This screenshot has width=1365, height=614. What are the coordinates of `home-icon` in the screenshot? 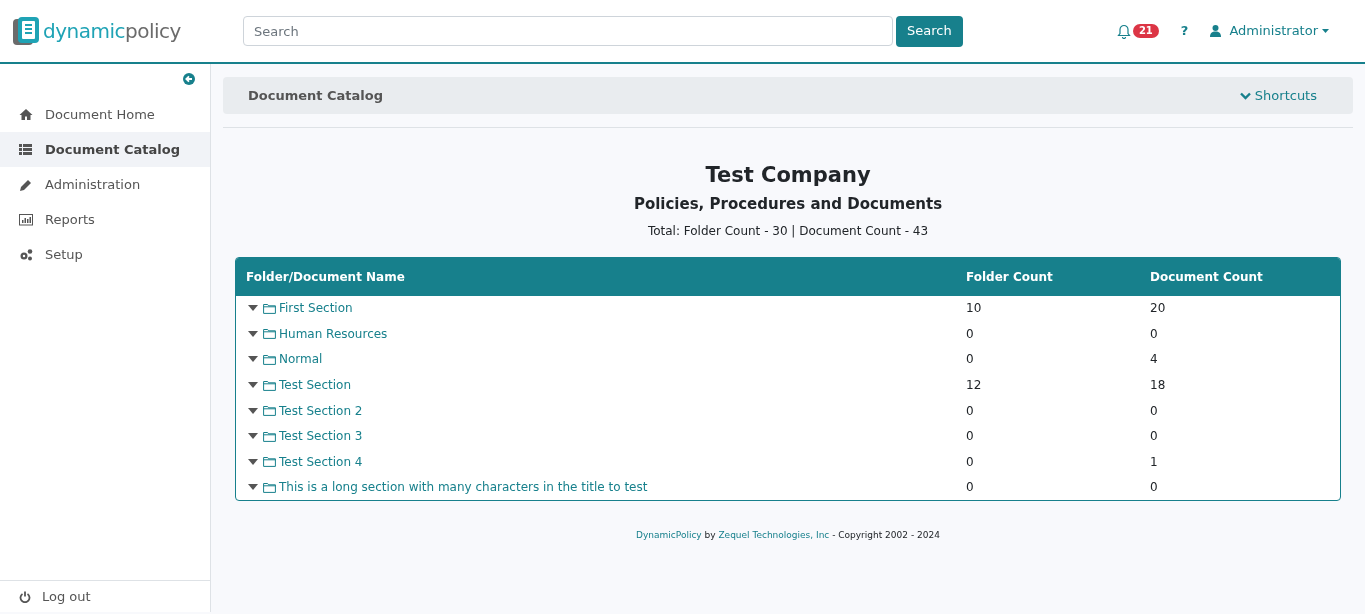 It's located at (26, 114).